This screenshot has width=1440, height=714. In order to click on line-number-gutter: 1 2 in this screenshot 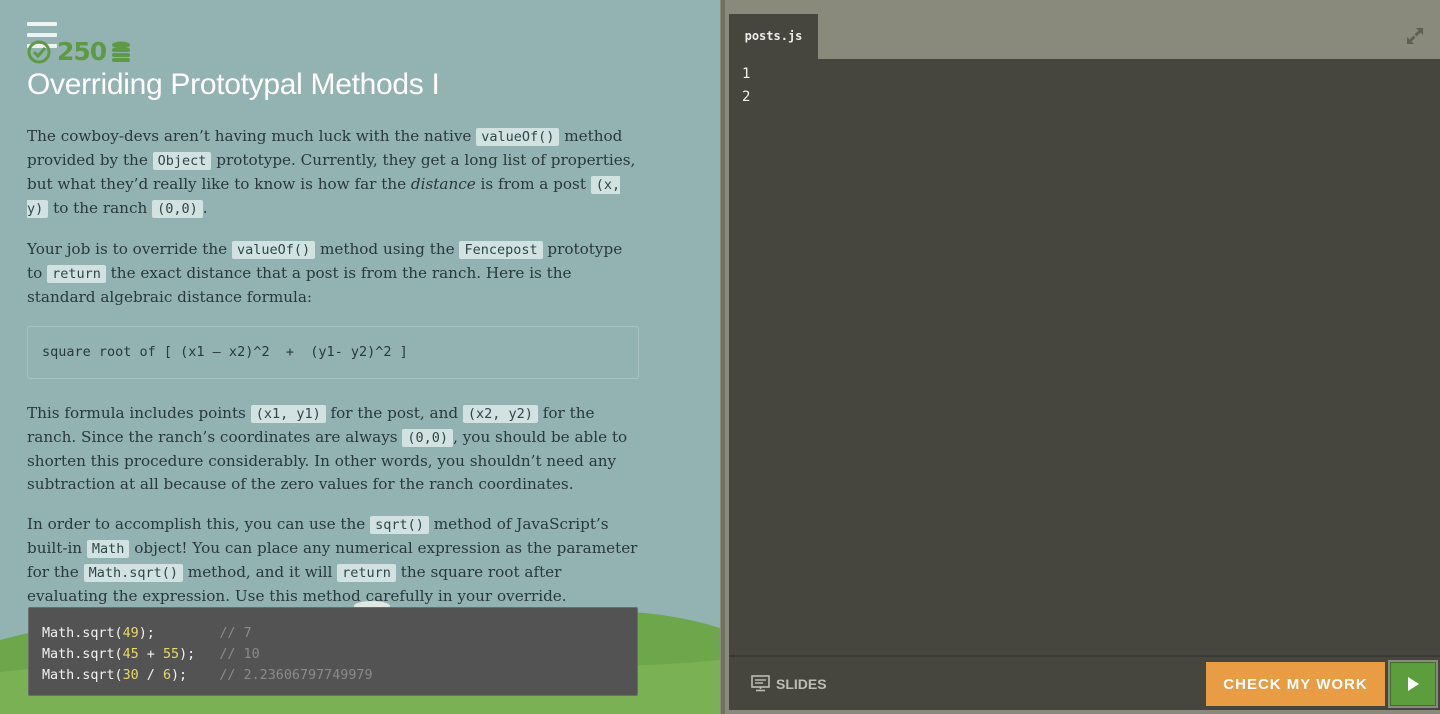, I will do `click(746, 86)`.